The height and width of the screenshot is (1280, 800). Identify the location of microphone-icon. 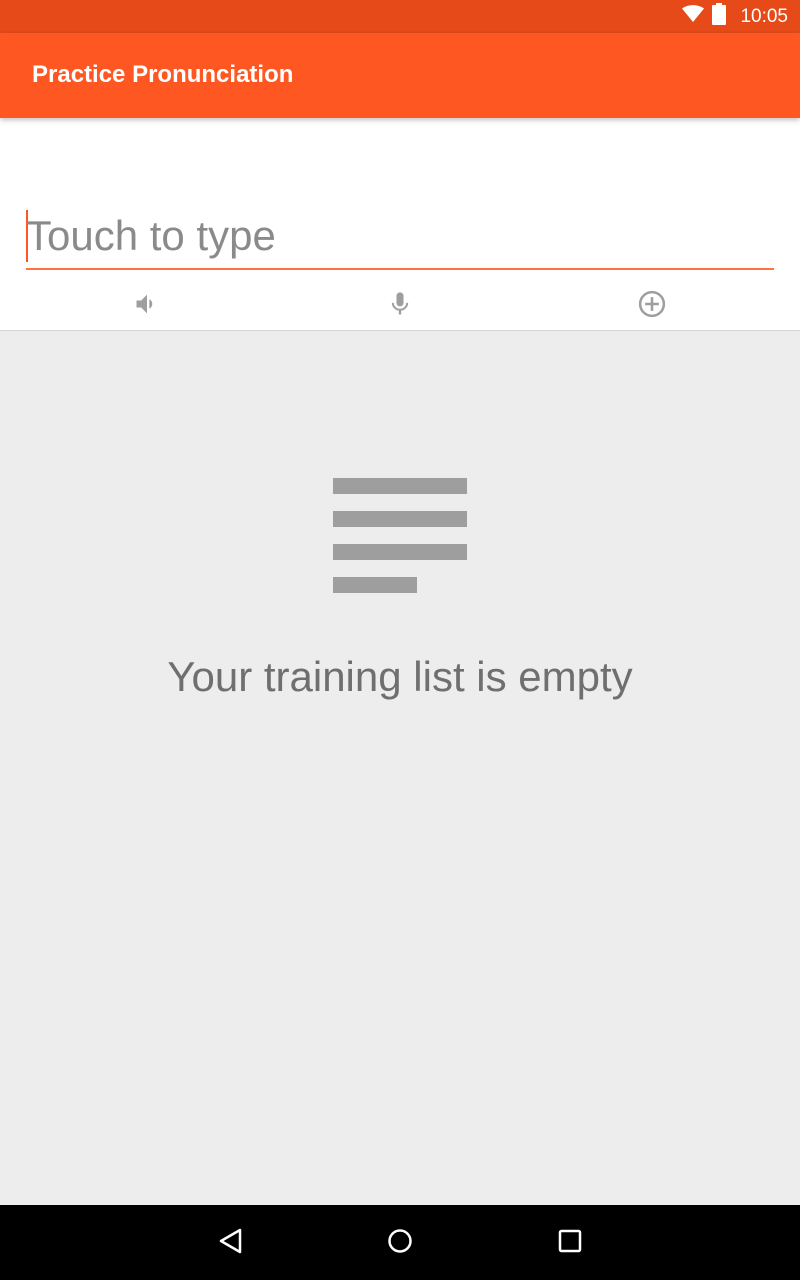
(400, 306).